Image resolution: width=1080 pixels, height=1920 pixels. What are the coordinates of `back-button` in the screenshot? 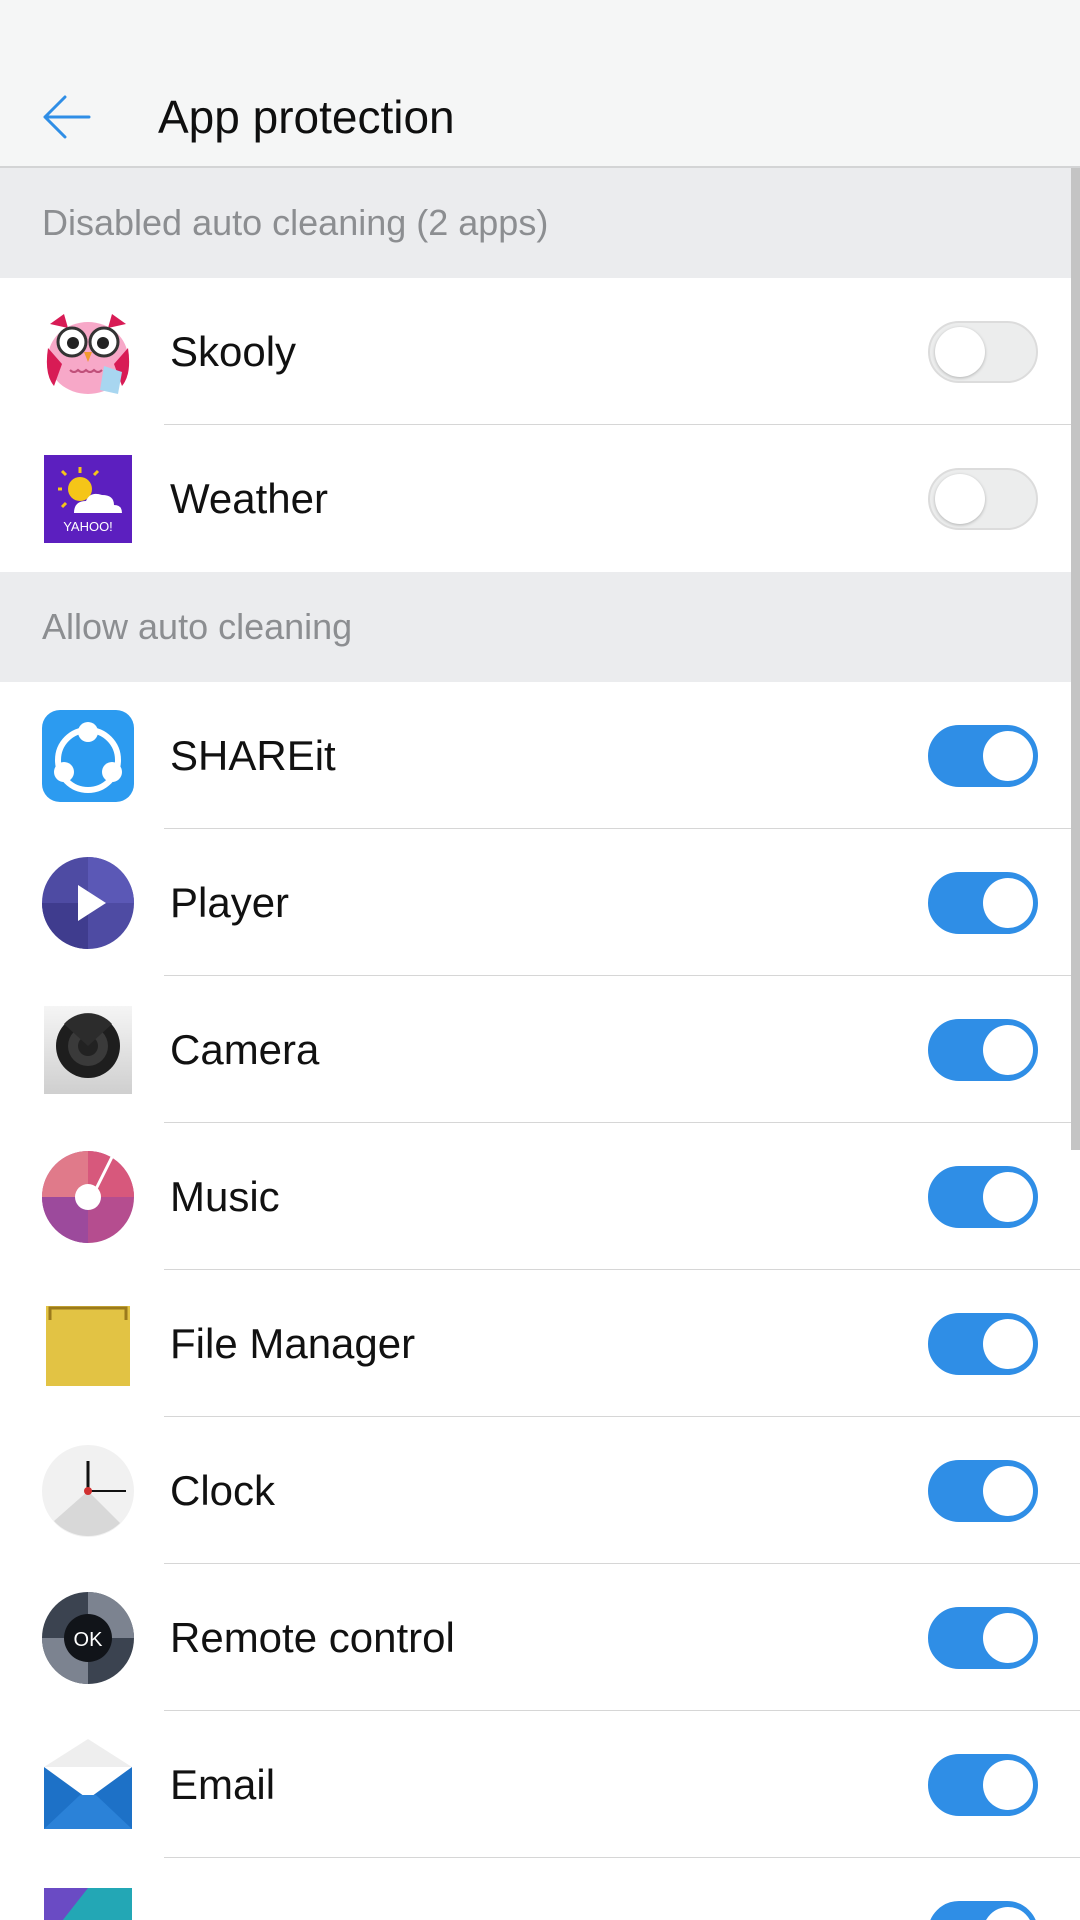 It's located at (67, 117).